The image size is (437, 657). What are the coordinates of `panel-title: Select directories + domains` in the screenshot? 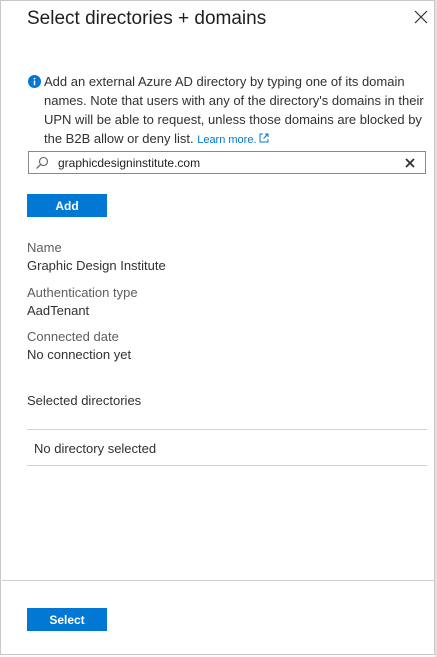 It's located at (147, 18).